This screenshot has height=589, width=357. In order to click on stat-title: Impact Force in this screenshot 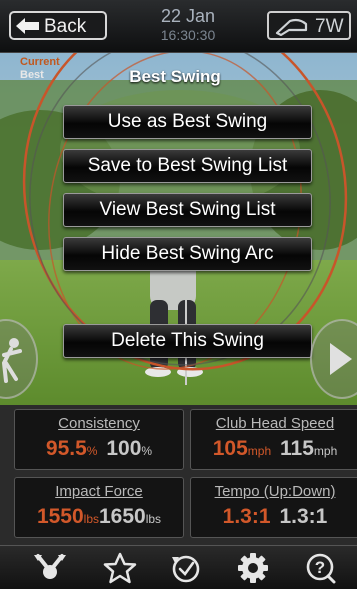, I will do `click(99, 491)`.